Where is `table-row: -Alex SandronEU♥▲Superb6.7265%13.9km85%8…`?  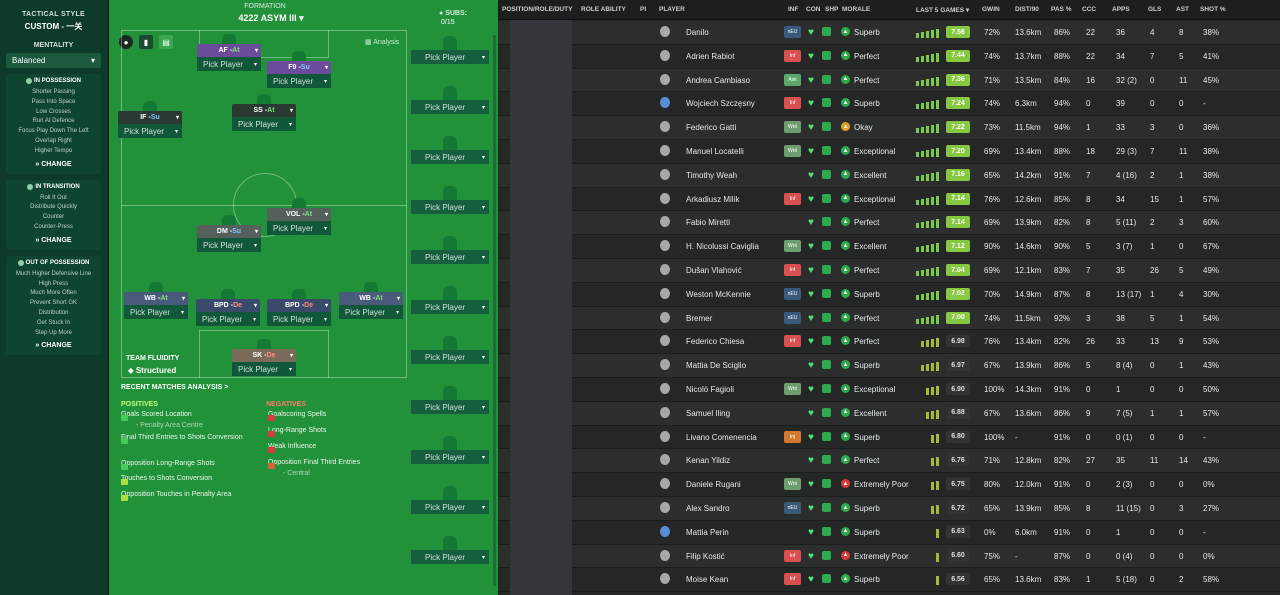
table-row: -Alex SandronEU♥▲Superb6.7265%13.9km85%8… is located at coordinates (889, 509).